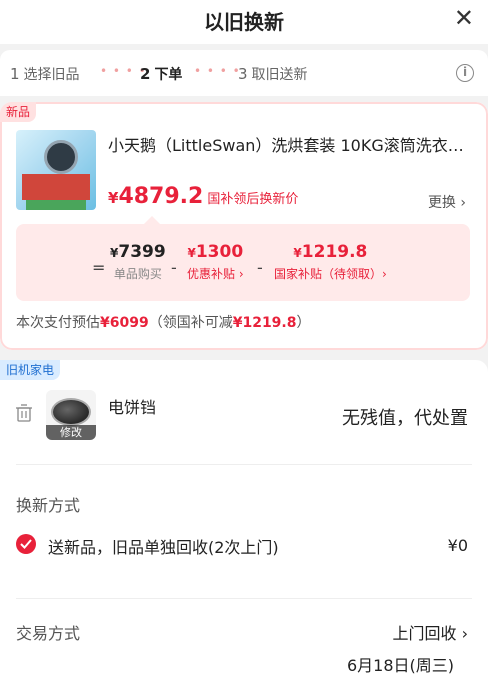 The image size is (488, 698). What do you see at coordinates (137, 274) in the screenshot?
I see `breakdown-label: 单品购买` at bounding box center [137, 274].